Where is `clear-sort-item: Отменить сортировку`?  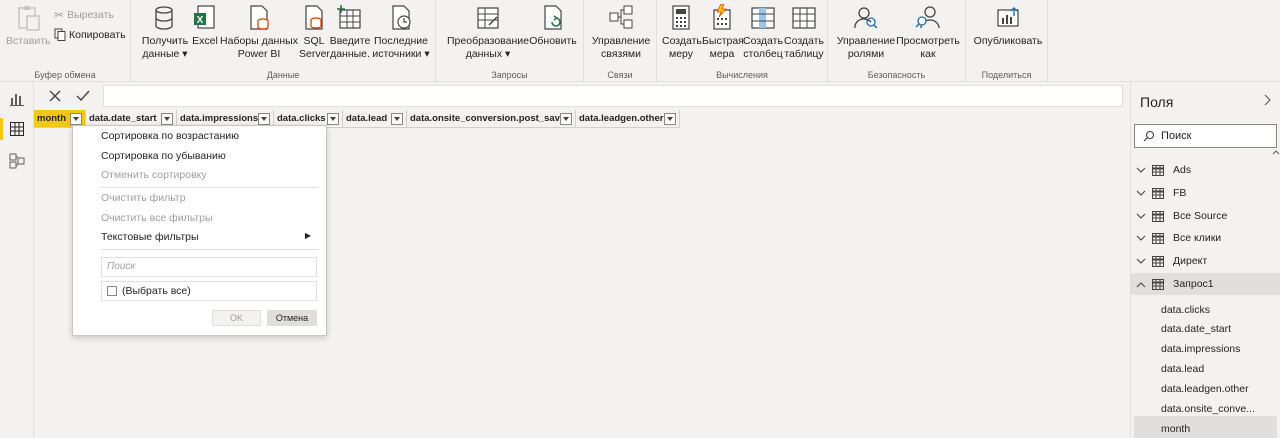 clear-sort-item: Отменить сортировку is located at coordinates (154, 175).